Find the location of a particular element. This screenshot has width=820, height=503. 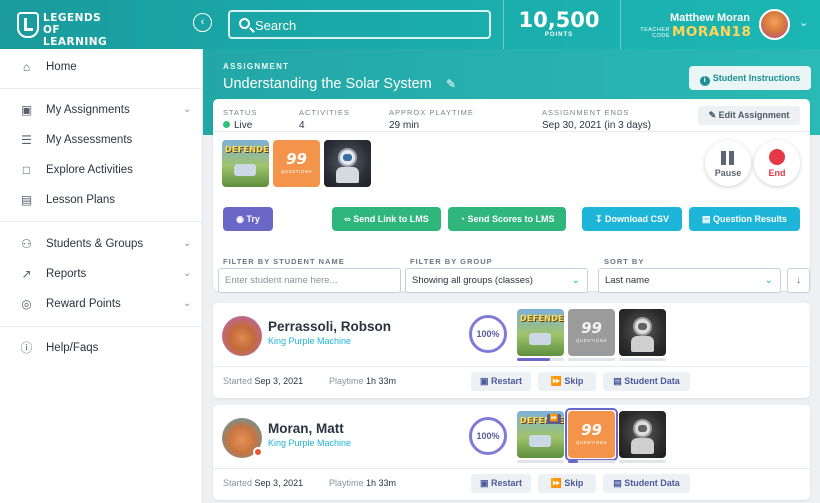

sort-select: Last name ⌄ is located at coordinates (689, 280).